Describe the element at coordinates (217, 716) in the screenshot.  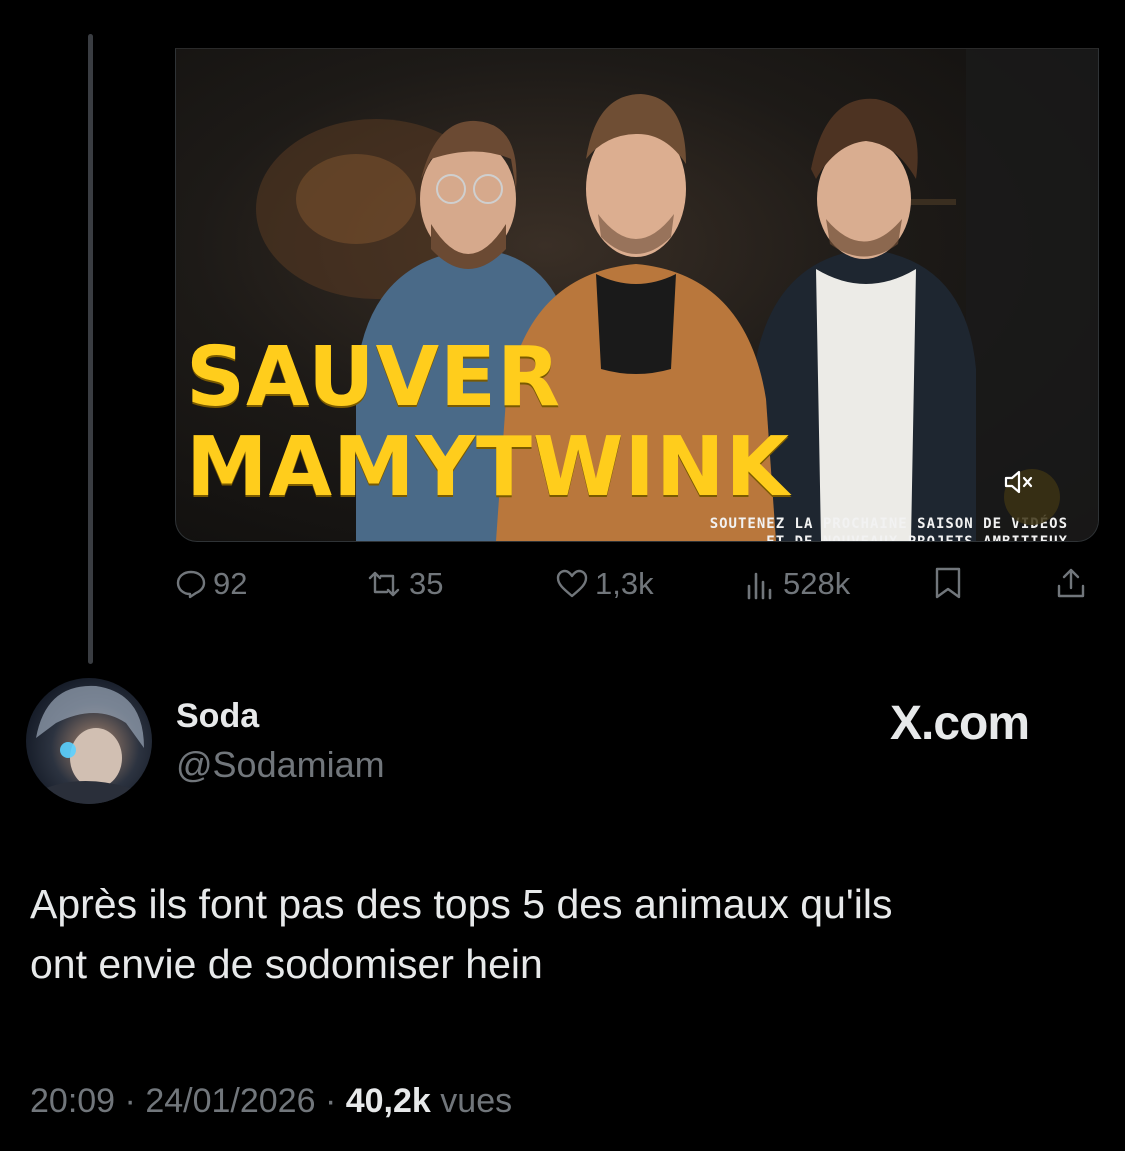
I see `author-name: Soda` at that location.